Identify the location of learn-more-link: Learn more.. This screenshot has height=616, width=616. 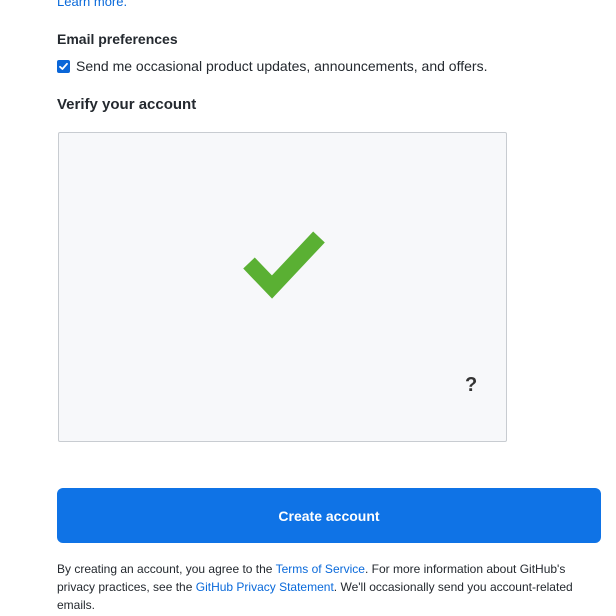
(92, 4).